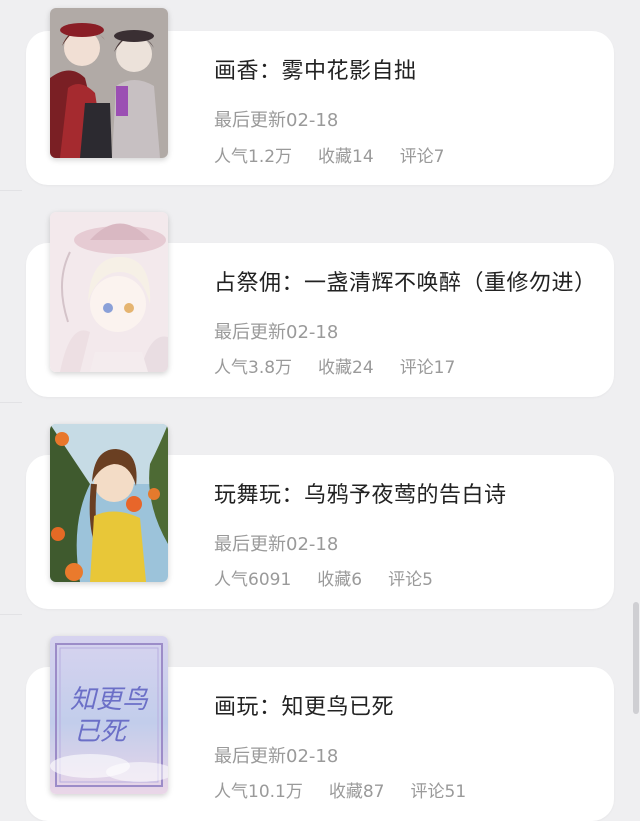 The width and height of the screenshot is (640, 821). What do you see at coordinates (276, 756) in the screenshot?
I see `book-updated-4: 最后更新02-18` at bounding box center [276, 756].